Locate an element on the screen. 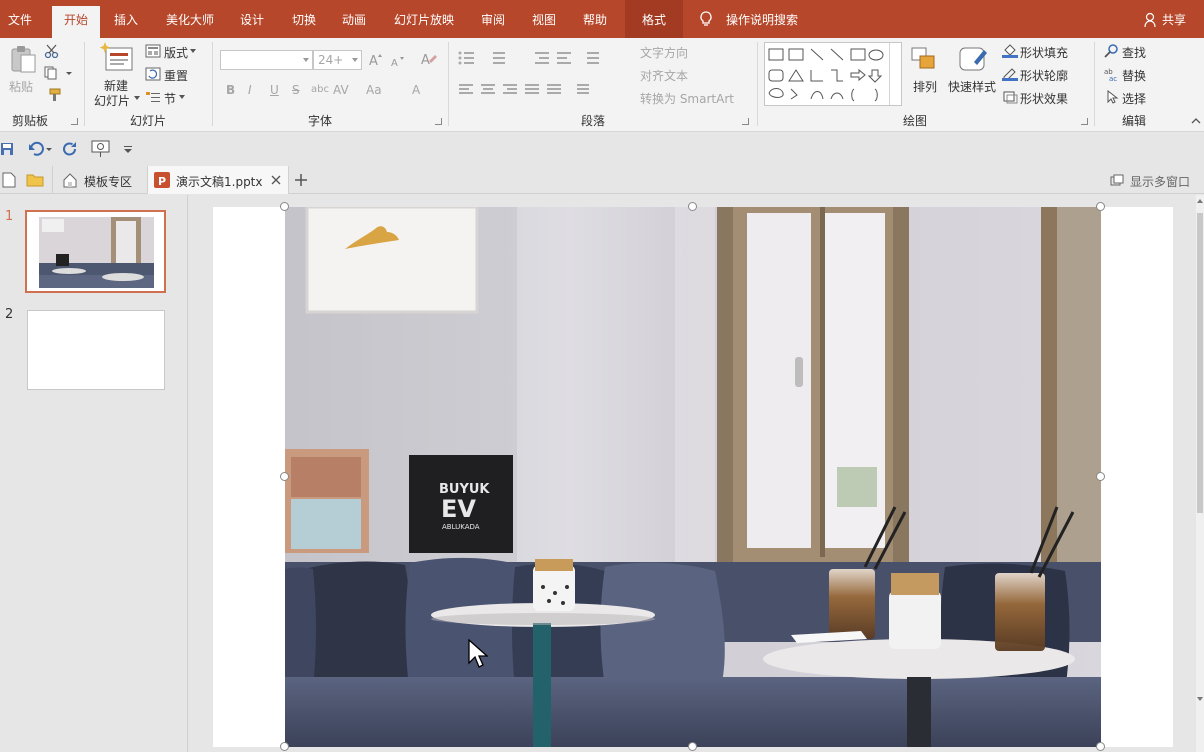 This screenshot has width=1204, height=752. new-slide-label-2: 幻灯片 is located at coordinates (112, 100).